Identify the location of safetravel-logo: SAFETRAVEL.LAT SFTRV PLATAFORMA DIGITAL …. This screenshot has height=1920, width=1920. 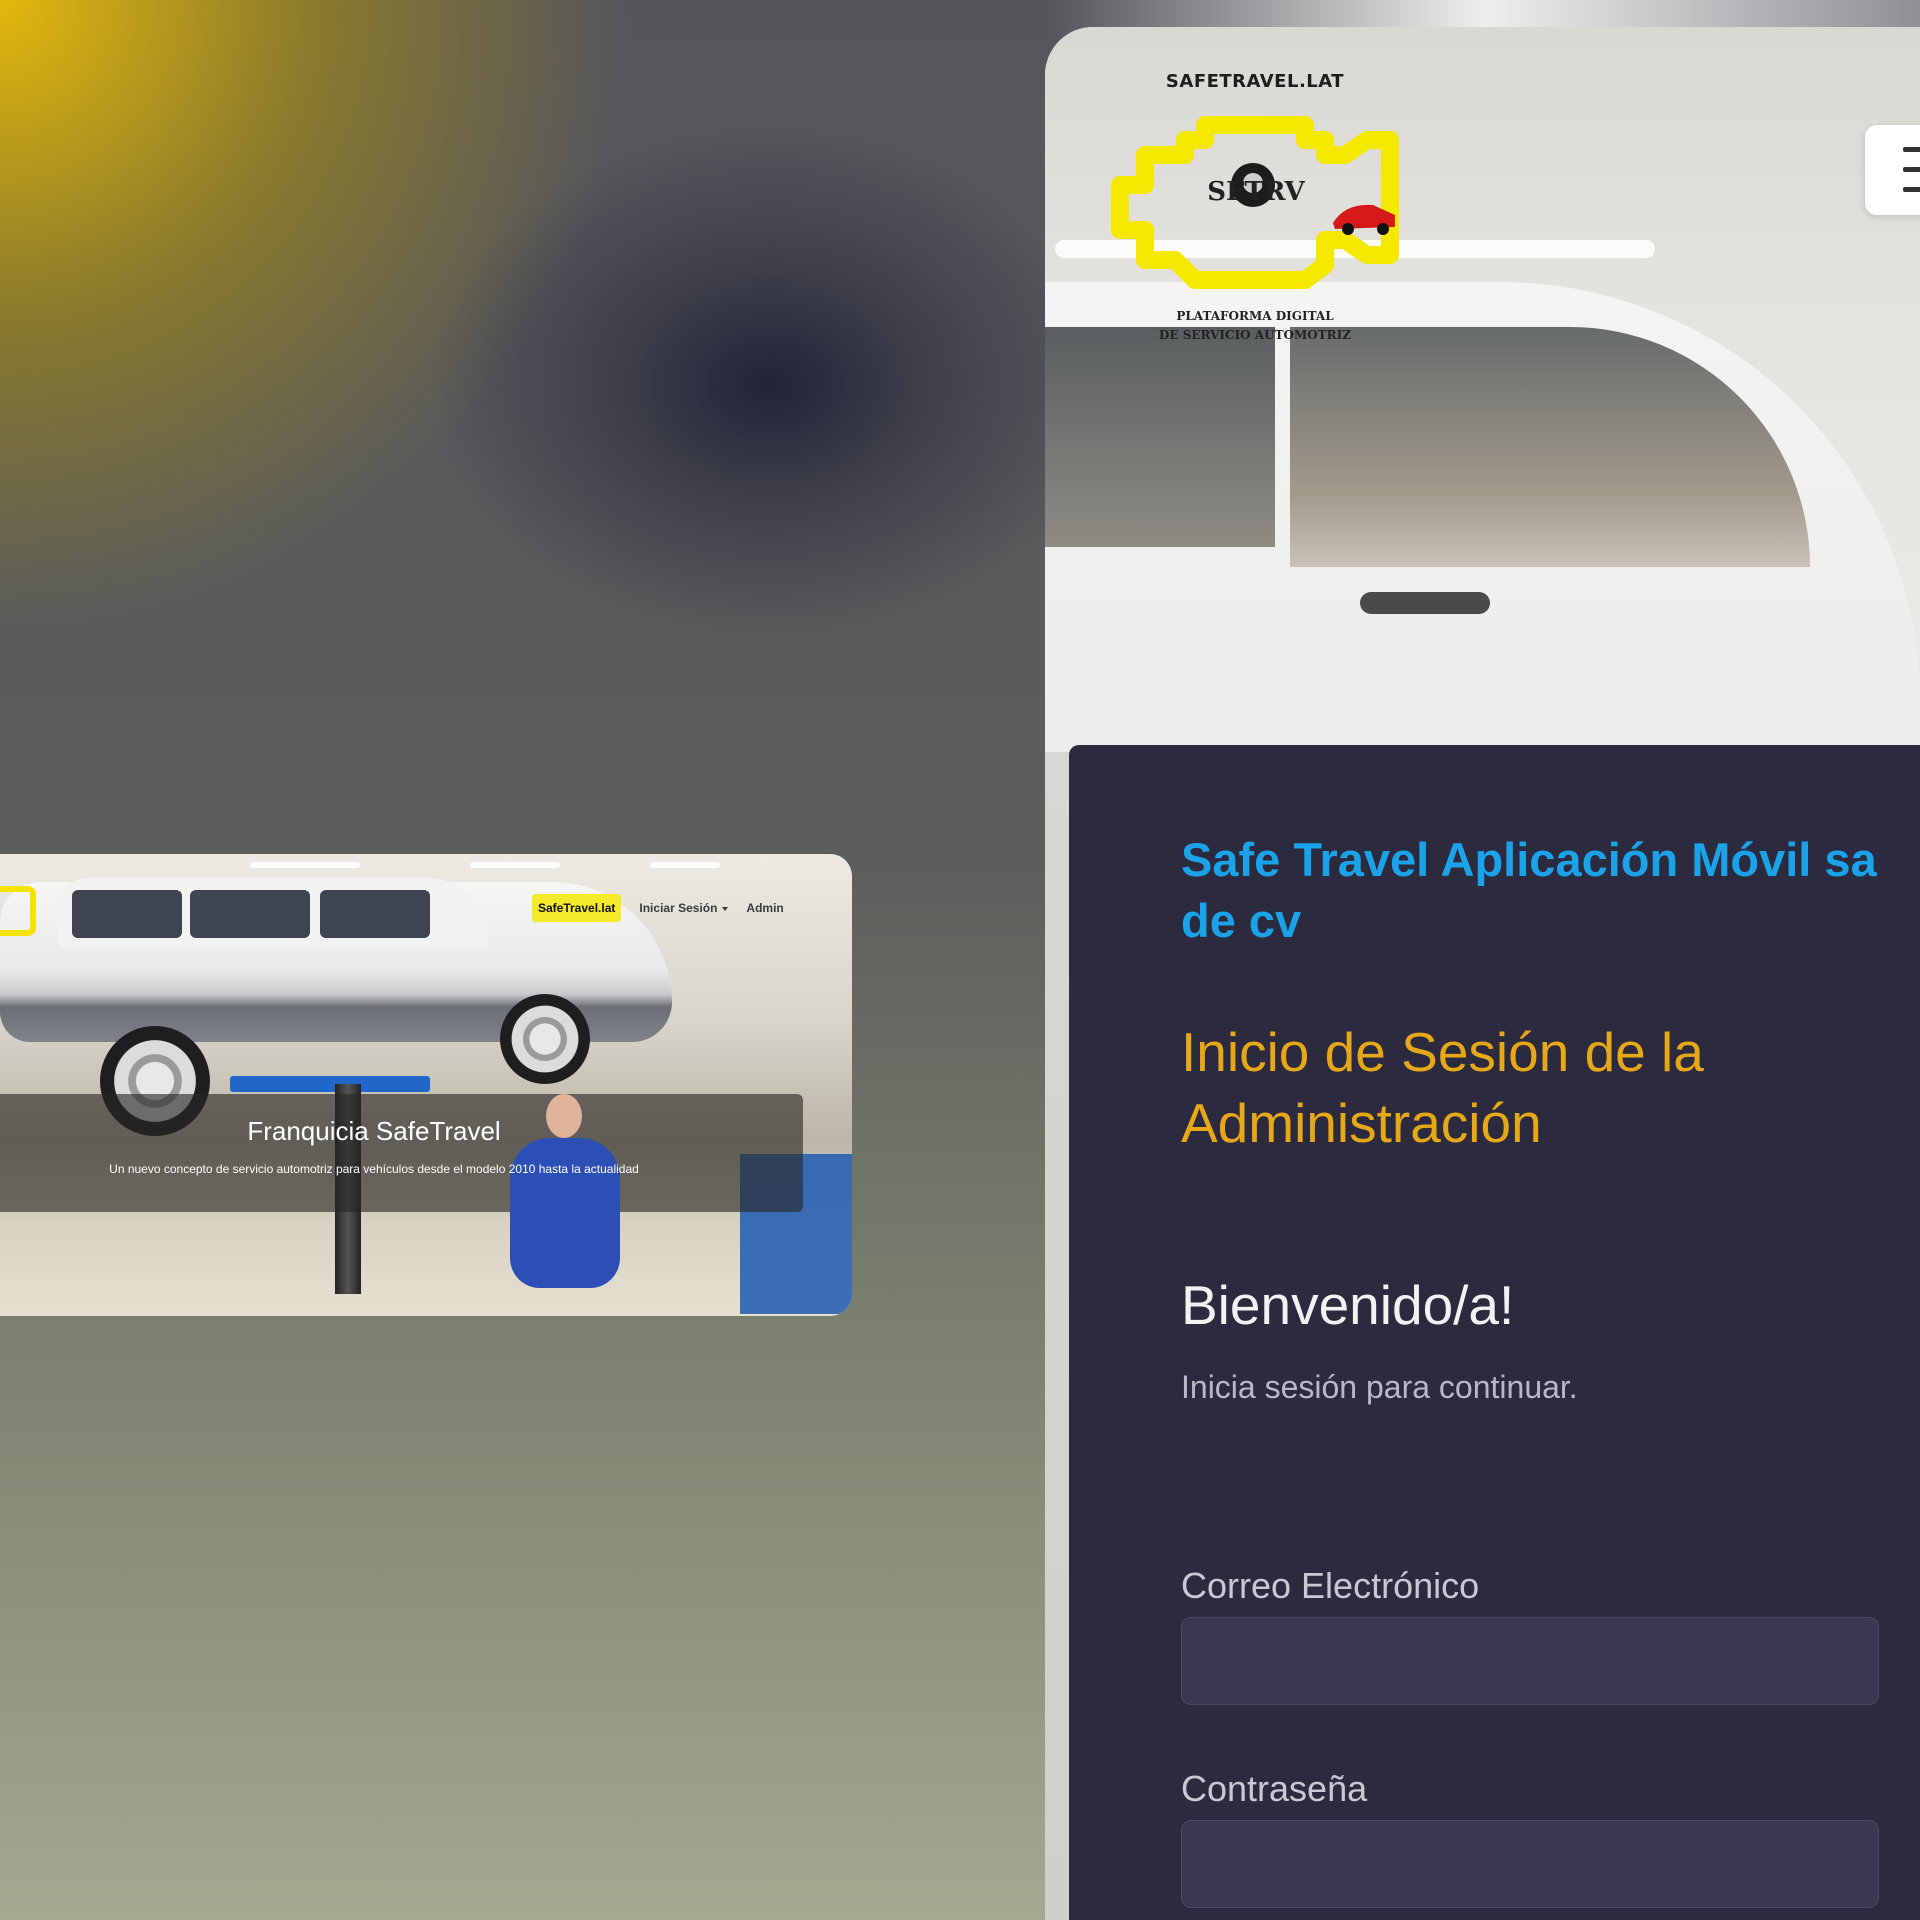
(1270, 197).